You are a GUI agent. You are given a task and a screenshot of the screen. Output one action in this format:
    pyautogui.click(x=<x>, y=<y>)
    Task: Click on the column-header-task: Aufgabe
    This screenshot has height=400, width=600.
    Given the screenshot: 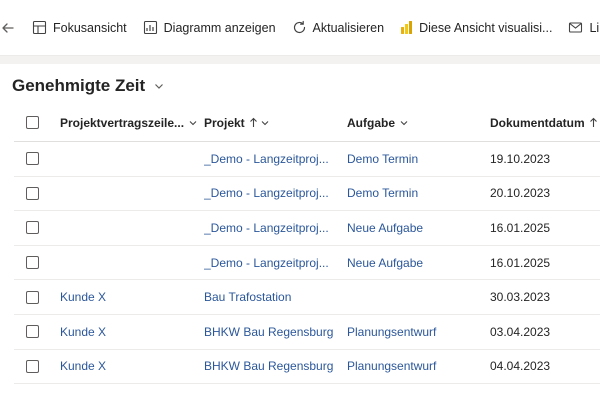 What is the action you would take?
    pyautogui.click(x=418, y=123)
    